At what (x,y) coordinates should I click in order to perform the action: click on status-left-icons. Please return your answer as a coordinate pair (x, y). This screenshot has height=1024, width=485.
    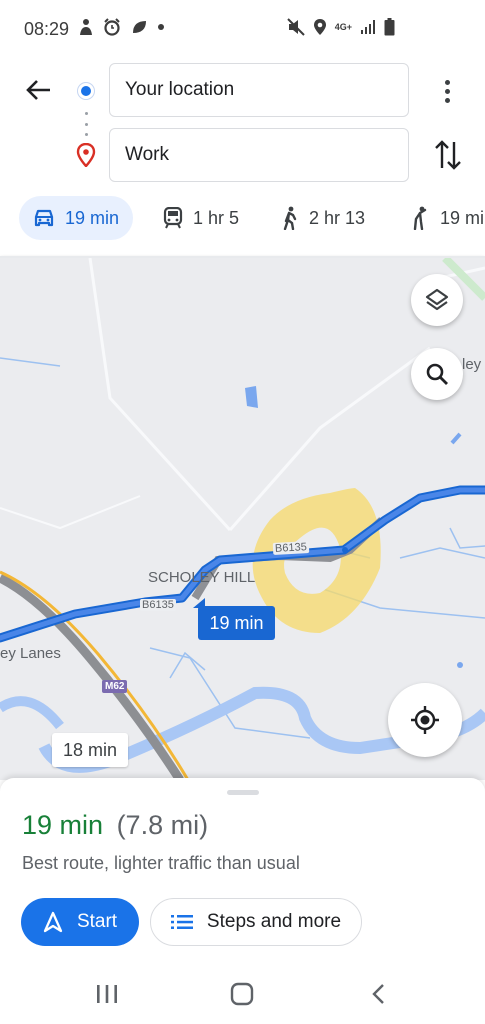
    Looking at the image, I should click on (121, 27).